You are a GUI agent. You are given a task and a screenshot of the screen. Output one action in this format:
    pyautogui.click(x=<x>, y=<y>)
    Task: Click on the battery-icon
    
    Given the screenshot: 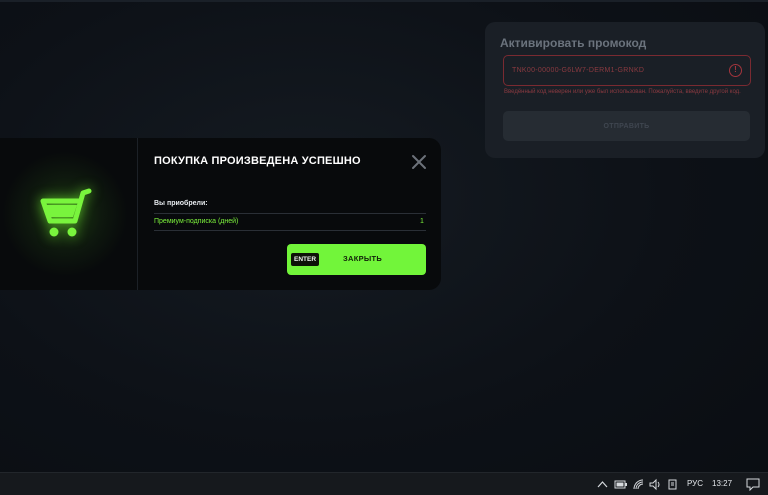 What is the action you would take?
    pyautogui.click(x=621, y=484)
    